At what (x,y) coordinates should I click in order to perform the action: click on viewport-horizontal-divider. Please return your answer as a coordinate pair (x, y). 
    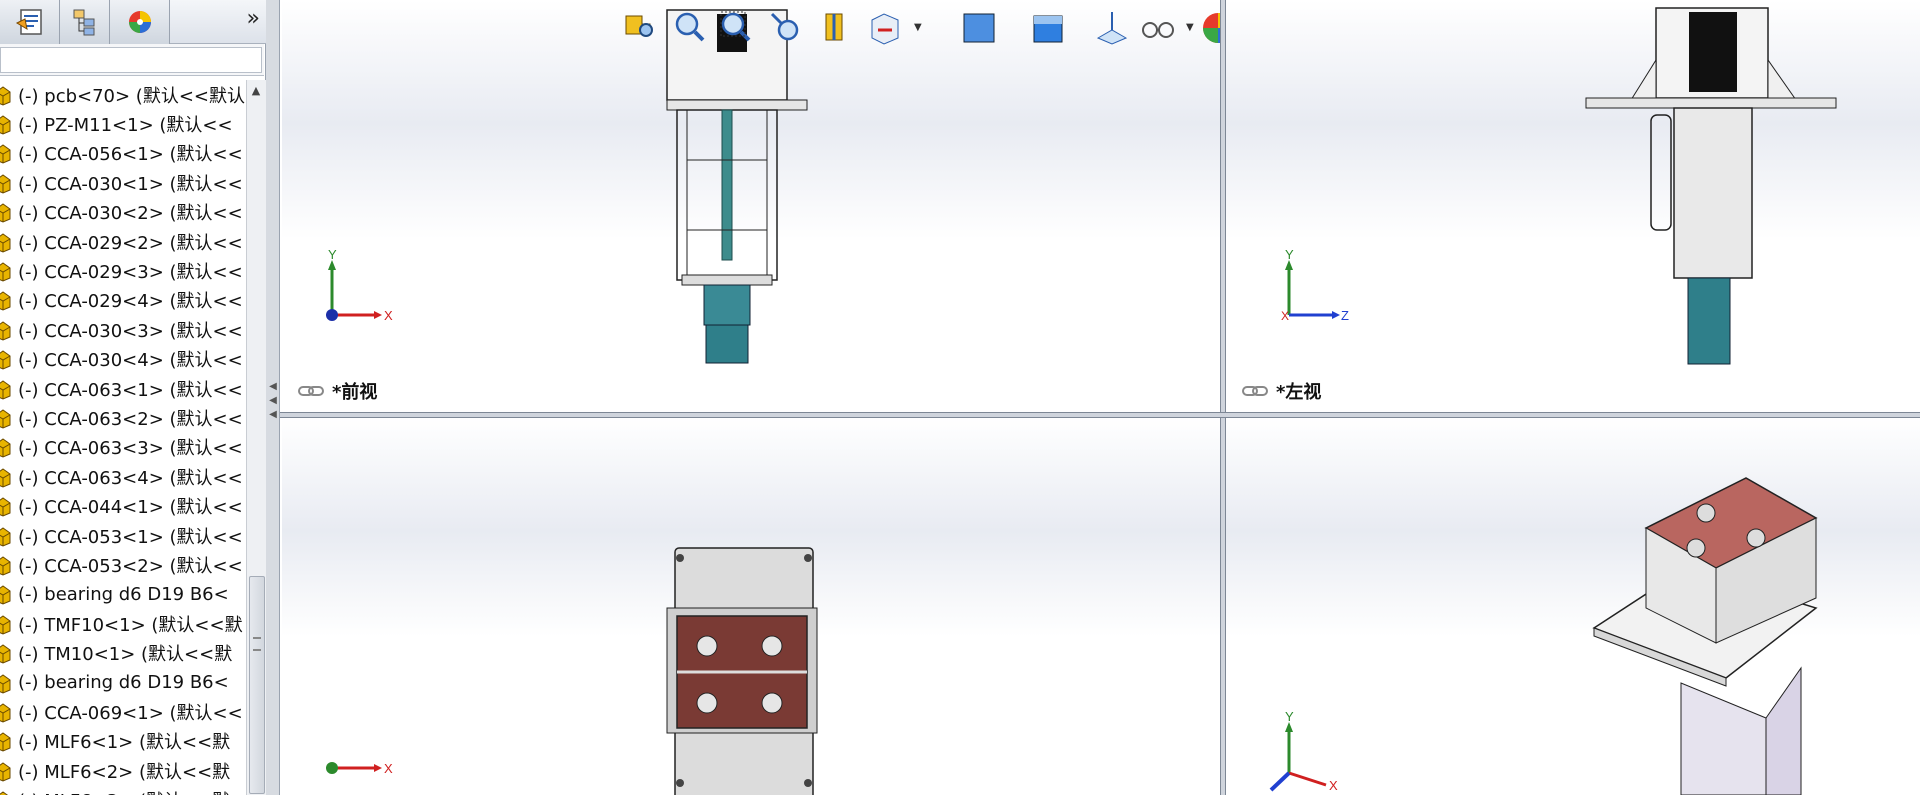
    Looking at the image, I should click on (1100, 415).